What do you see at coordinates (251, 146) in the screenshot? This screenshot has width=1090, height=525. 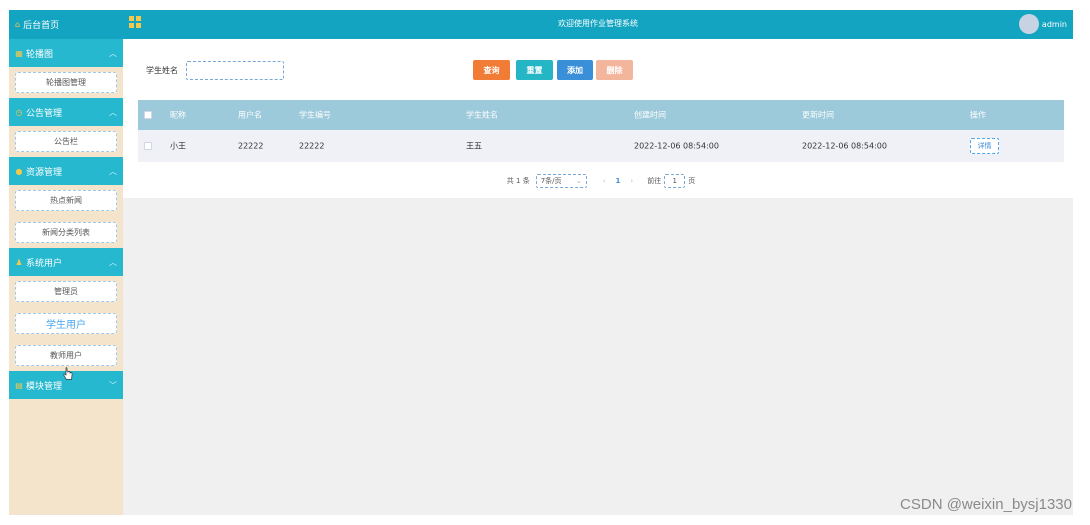 I see `cell-username: 22222` at bounding box center [251, 146].